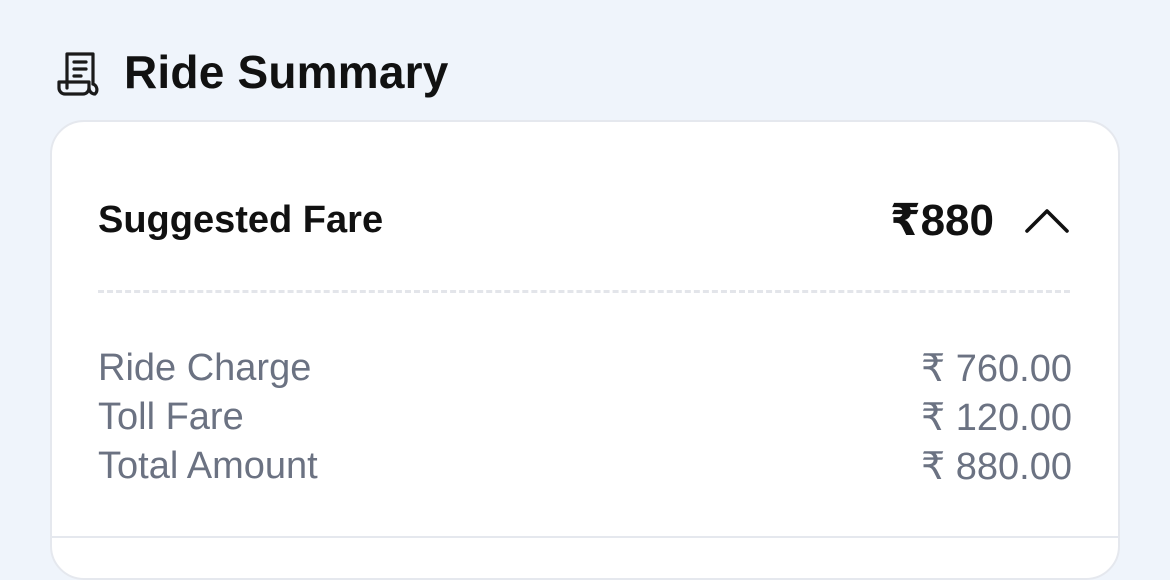  I want to click on suggested-fare-row: Suggested Fare ₹880, so click(584, 220).